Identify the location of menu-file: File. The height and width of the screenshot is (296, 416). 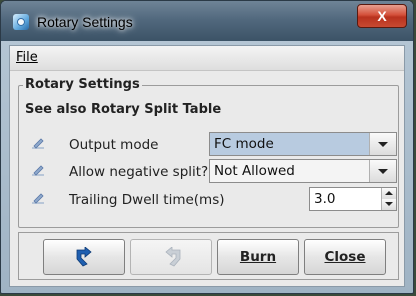
(27, 57).